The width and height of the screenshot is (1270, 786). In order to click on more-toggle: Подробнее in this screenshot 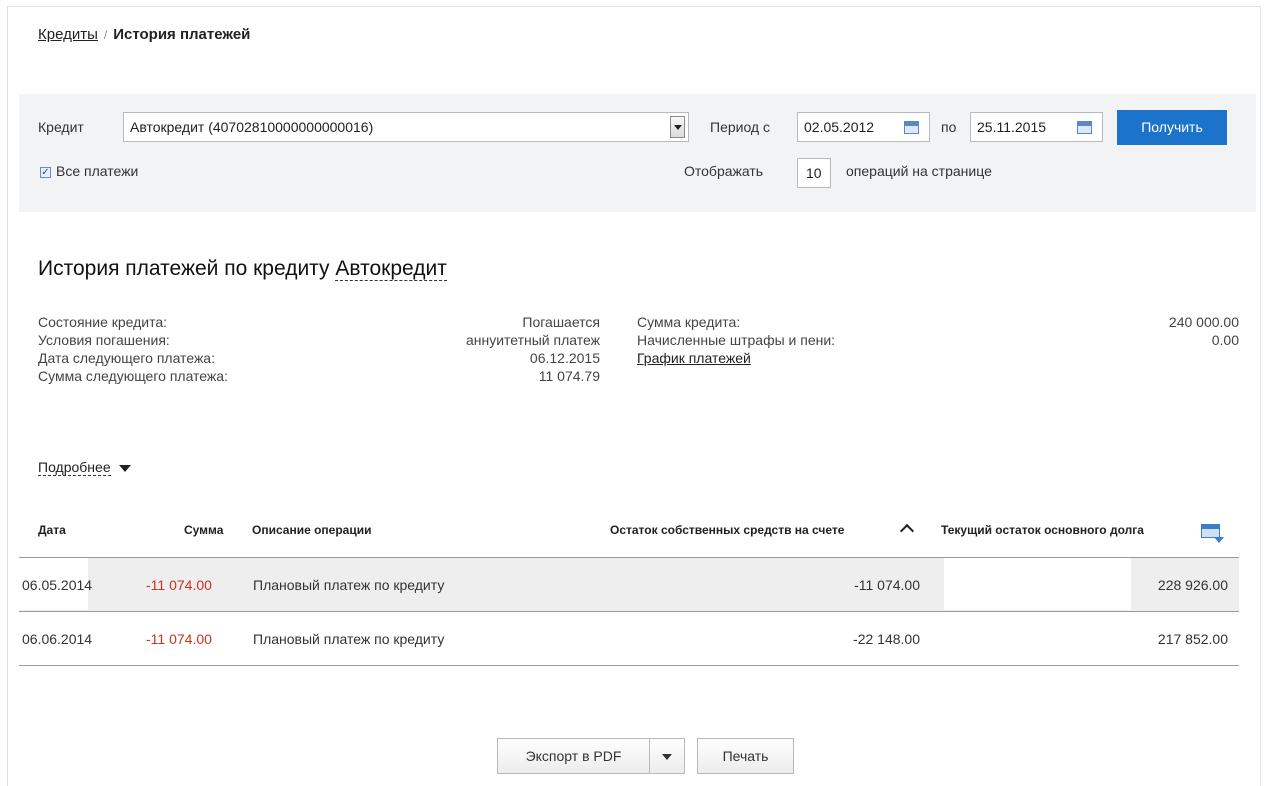, I will do `click(84, 467)`.